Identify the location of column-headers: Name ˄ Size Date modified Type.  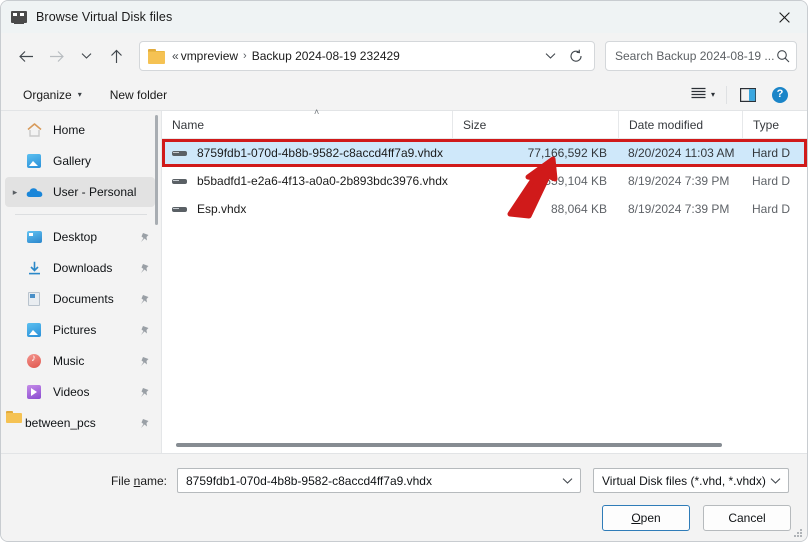
(484, 123).